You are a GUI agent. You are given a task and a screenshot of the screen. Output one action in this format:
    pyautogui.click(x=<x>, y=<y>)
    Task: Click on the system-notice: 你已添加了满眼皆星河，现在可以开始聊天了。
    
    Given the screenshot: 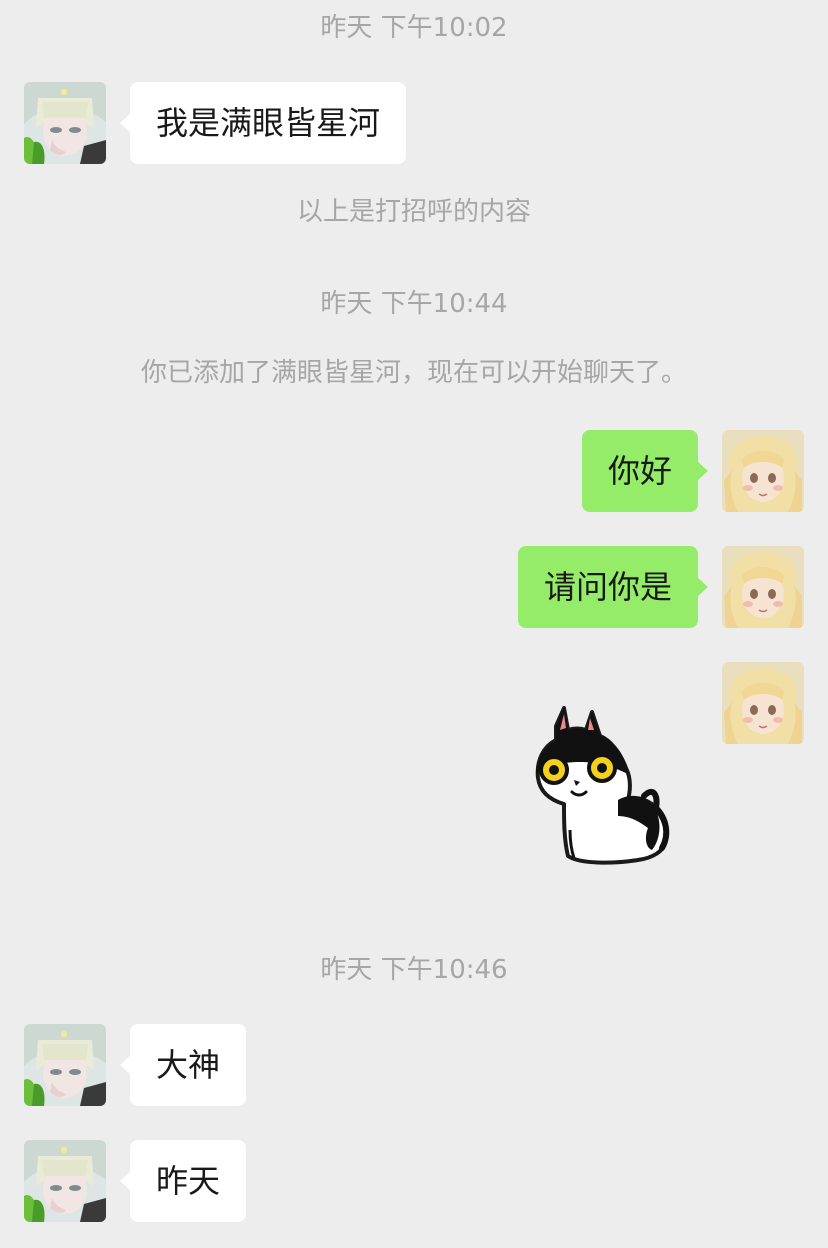 What is the action you would take?
    pyautogui.click(x=413, y=373)
    